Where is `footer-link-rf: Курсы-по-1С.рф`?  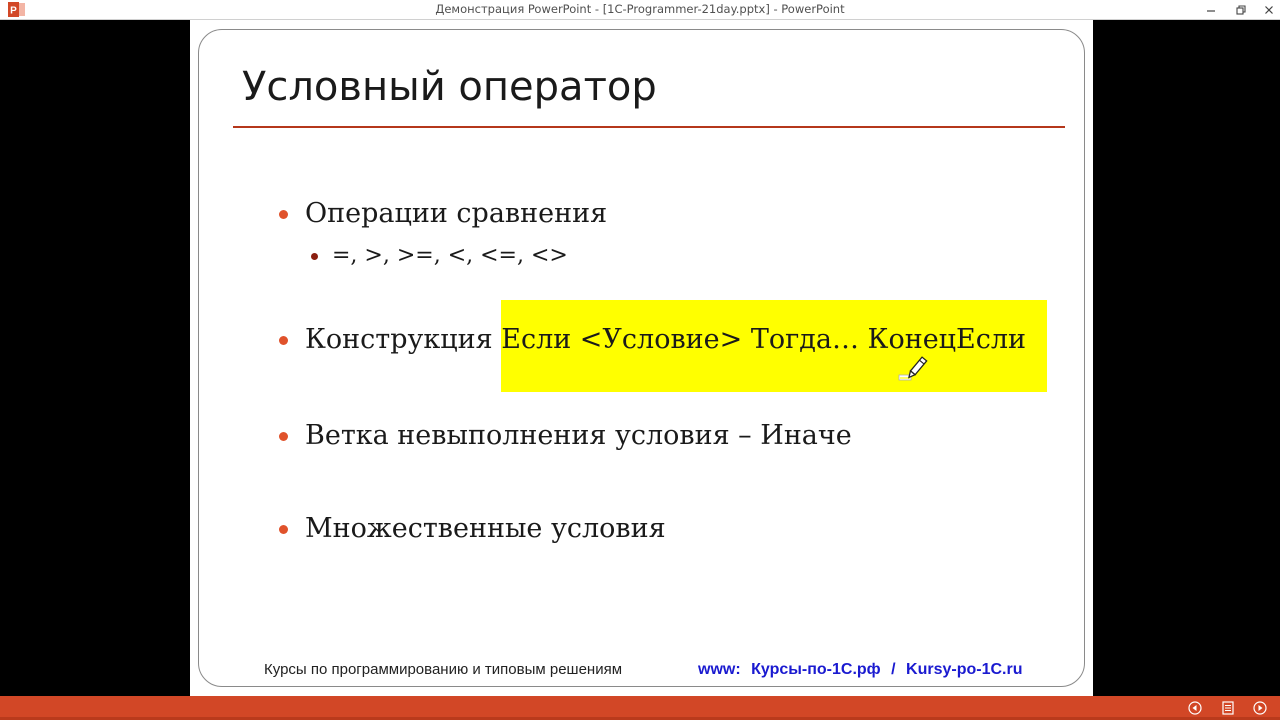
footer-link-rf: Курсы-по-1С.рф is located at coordinates (816, 669).